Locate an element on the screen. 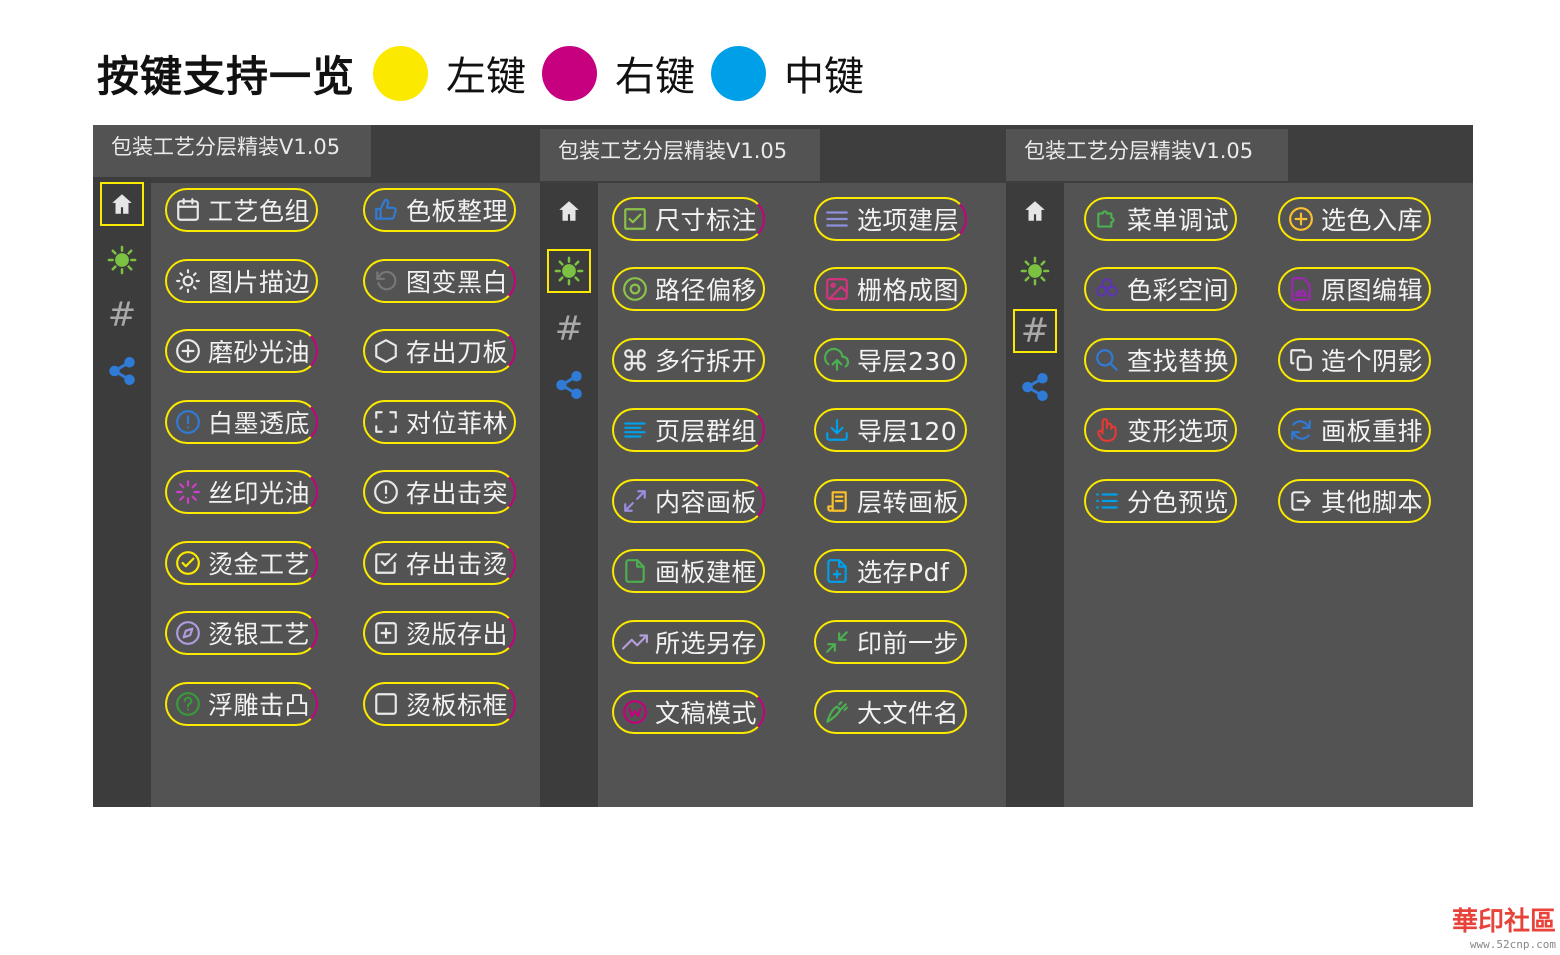  script-button: 栅格成图 is located at coordinates (890, 289).